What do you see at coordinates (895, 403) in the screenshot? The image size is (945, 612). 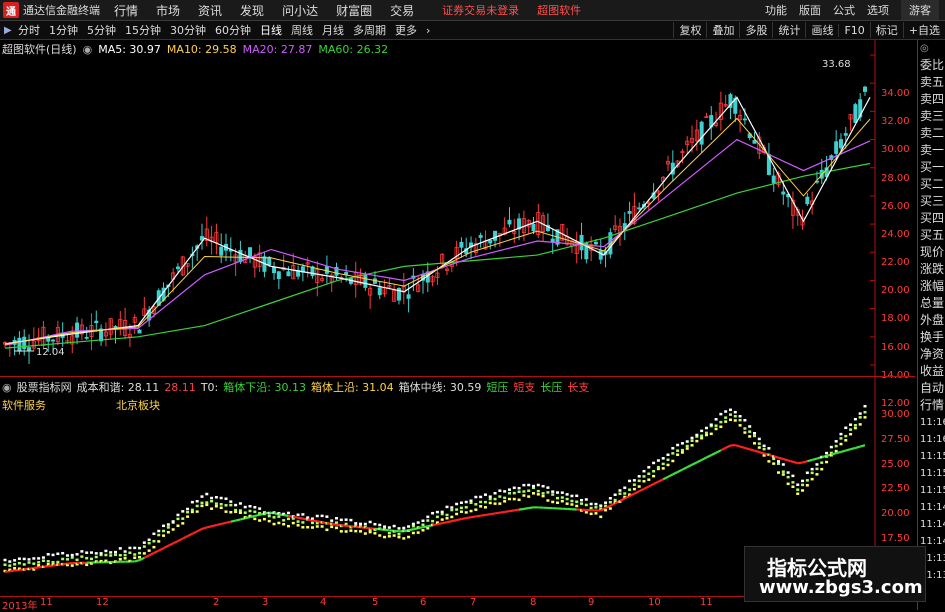 I see `price-tick: 12.00` at bounding box center [895, 403].